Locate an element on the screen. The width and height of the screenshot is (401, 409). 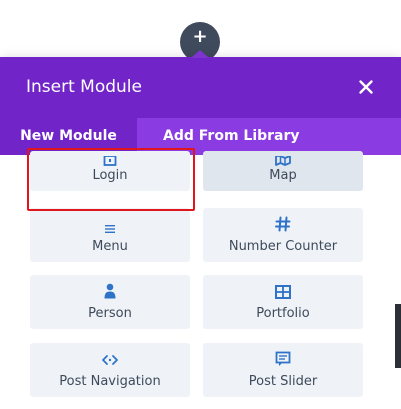
modal-tabs: New Module Add From Library is located at coordinates (200, 136).